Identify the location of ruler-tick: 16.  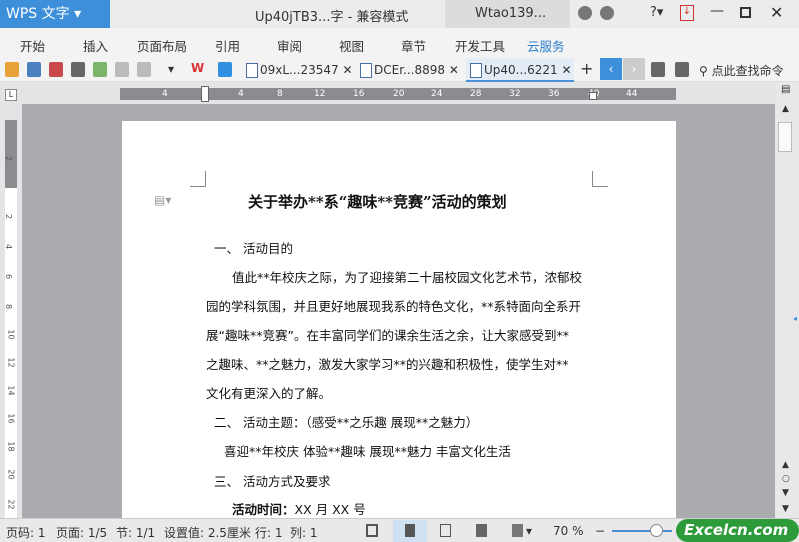
(11, 418).